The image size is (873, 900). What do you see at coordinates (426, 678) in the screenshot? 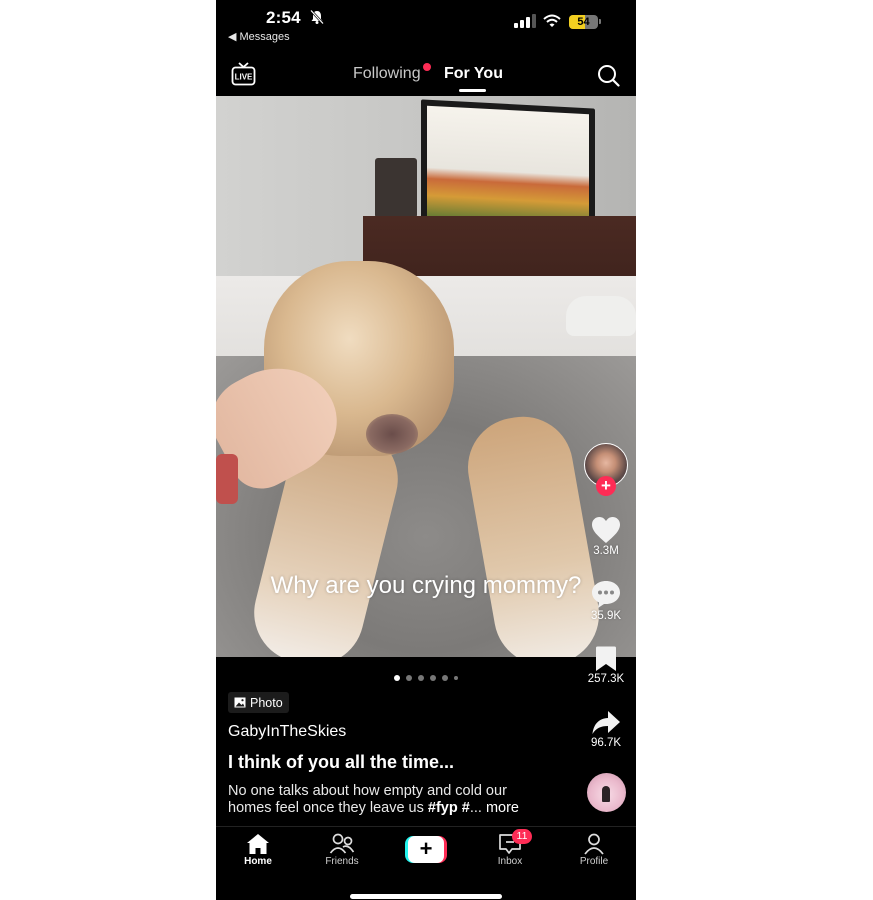
I see `slide-indicator` at bounding box center [426, 678].